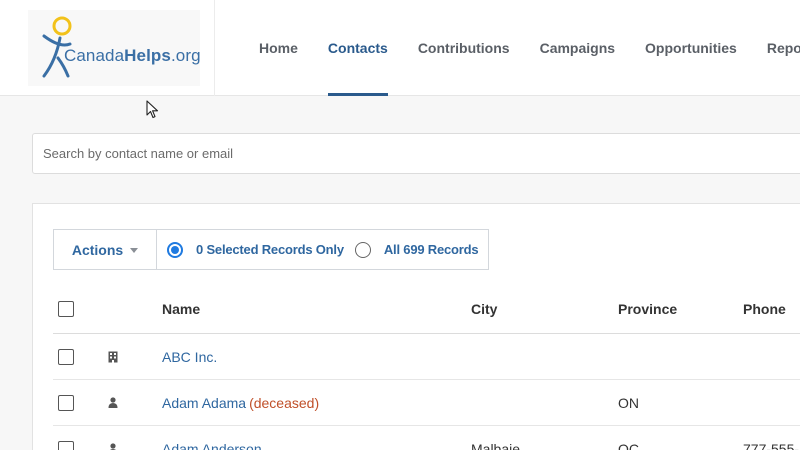 Image resolution: width=800 pixels, height=450 pixels. What do you see at coordinates (204, 403) in the screenshot?
I see `contact-name-link: Adam Adama` at bounding box center [204, 403].